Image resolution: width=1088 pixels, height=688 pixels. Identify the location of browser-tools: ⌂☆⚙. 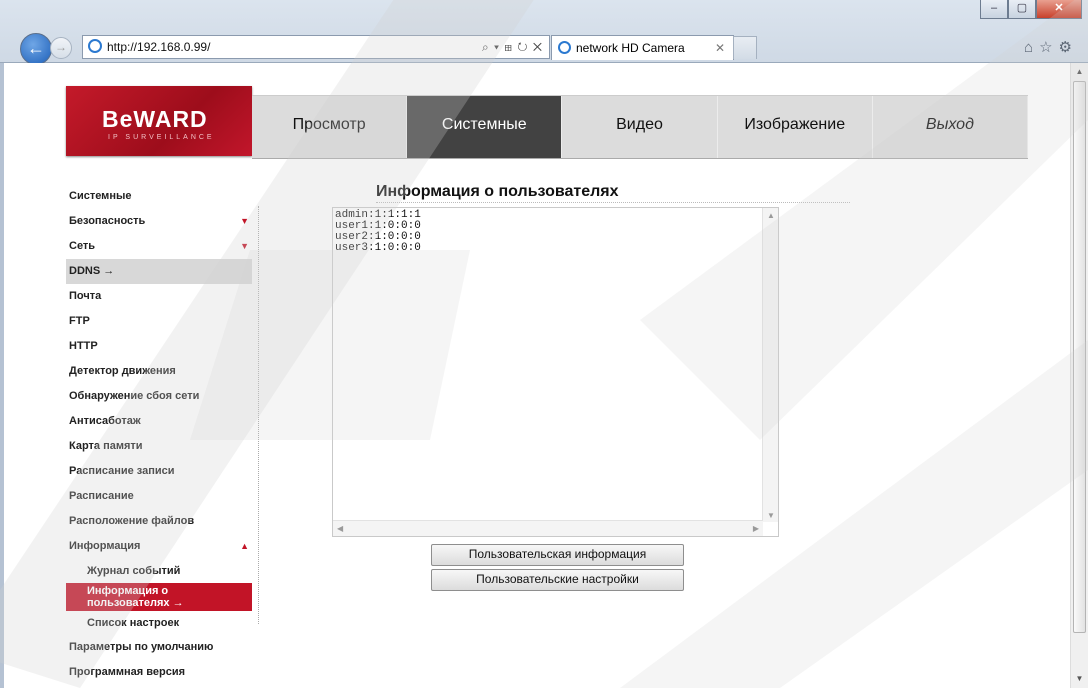
(1051, 47).